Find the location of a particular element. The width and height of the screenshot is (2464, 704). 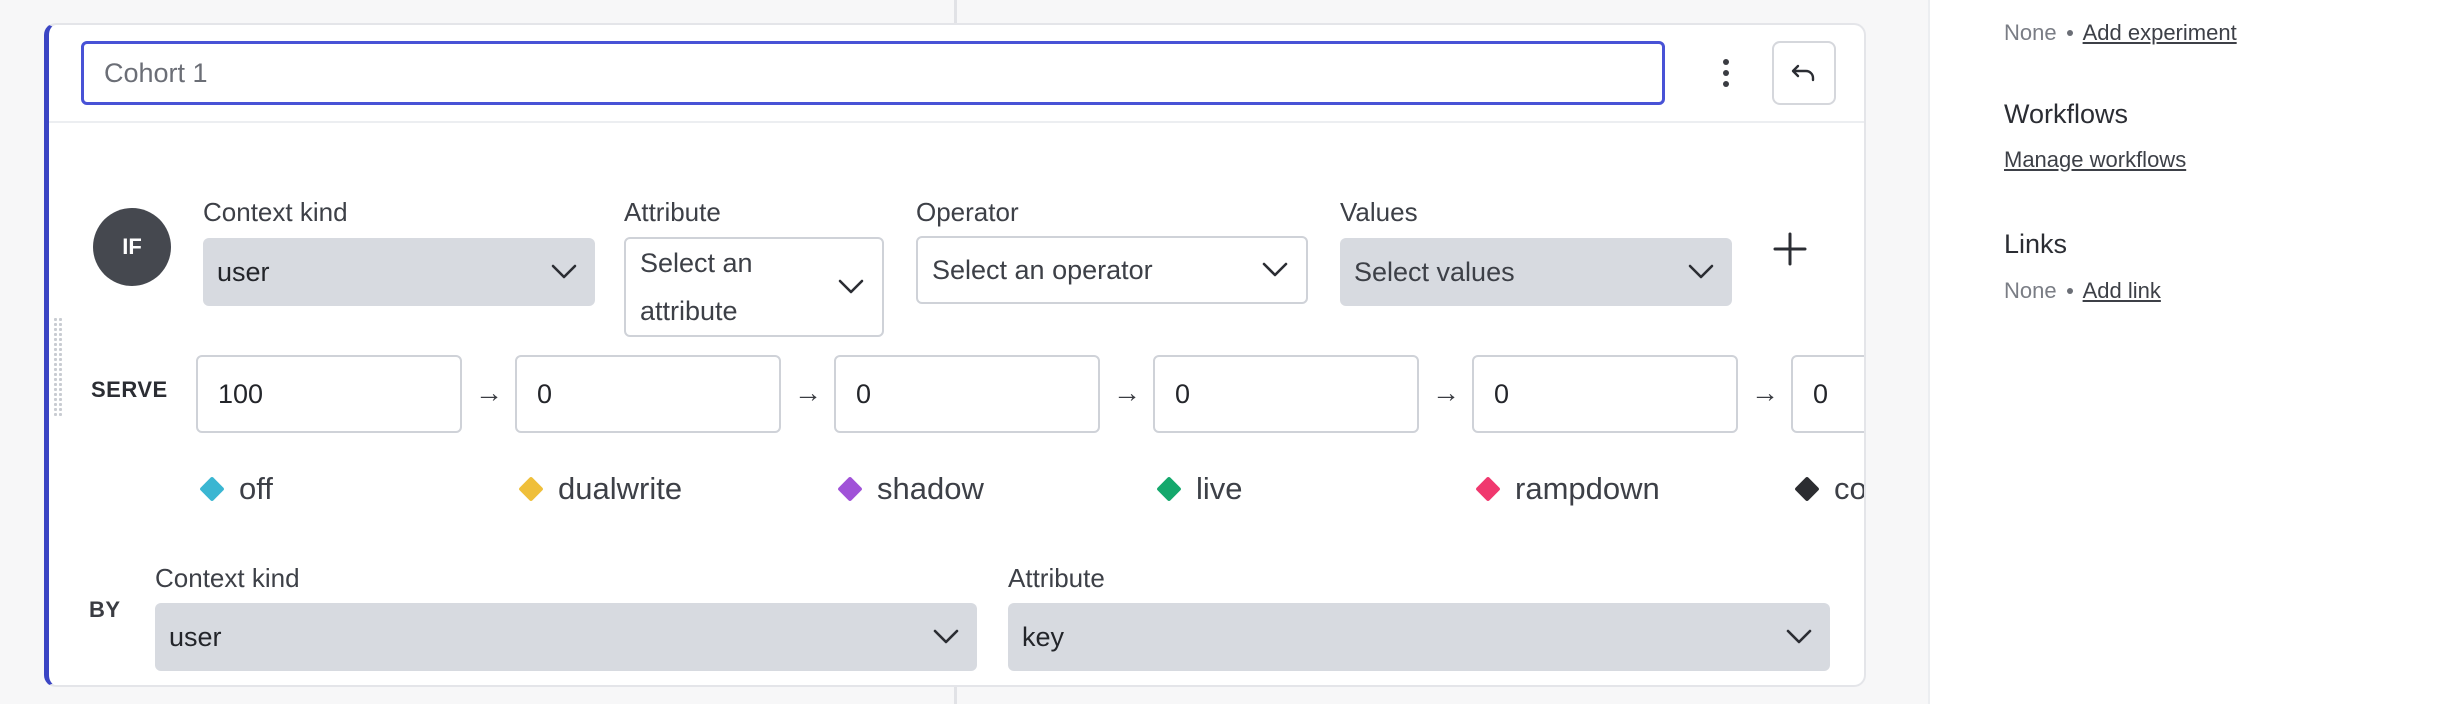

variation-rampdown: rampdown is located at coordinates (1567, 489).